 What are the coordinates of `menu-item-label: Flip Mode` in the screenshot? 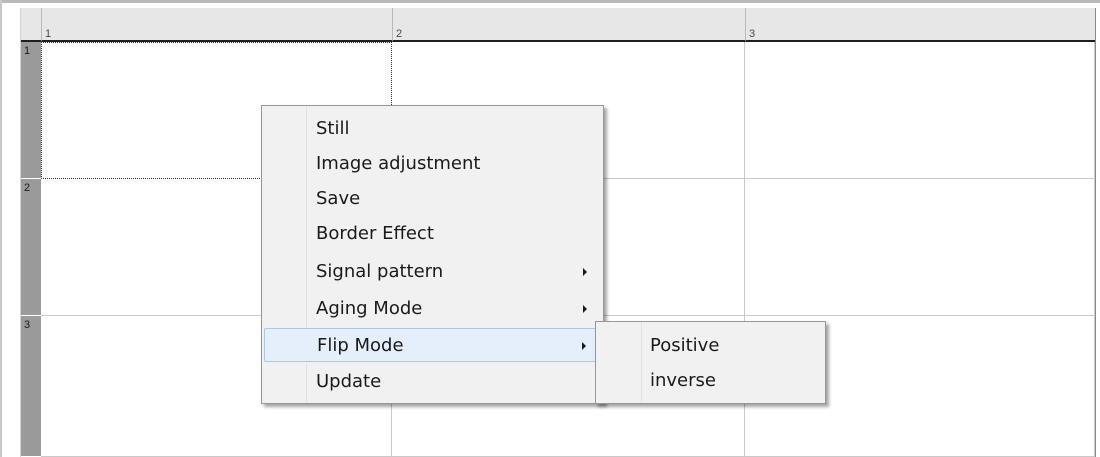 It's located at (360, 345).